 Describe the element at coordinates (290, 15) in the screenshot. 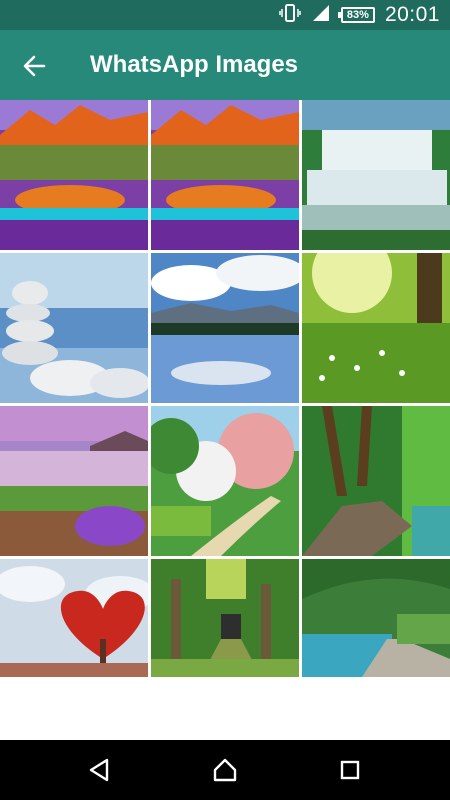

I see `vibrate-icon` at that location.